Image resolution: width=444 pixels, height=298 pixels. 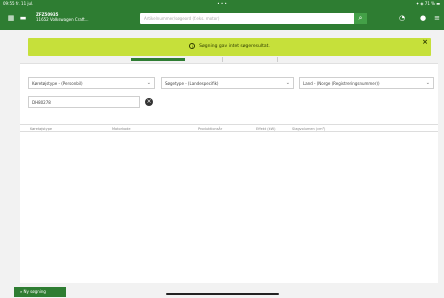 I want to click on search-input: Artikelnummer/søgeord (f.eks. motor), so click(x=247, y=18).